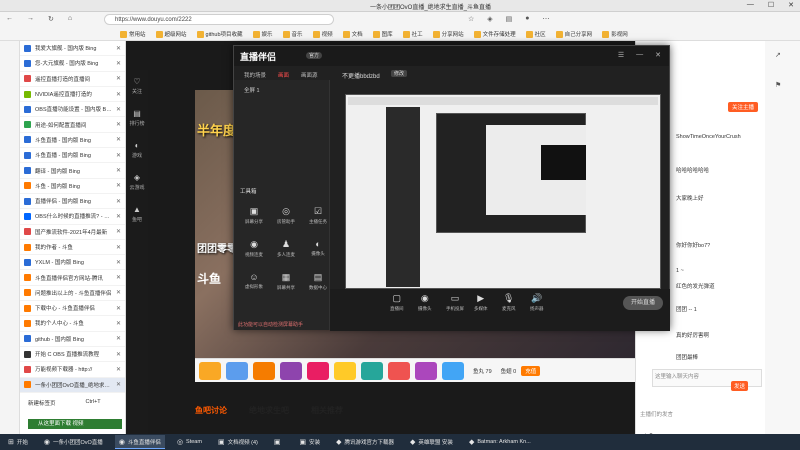 This screenshot has width=800, height=450. What do you see at coordinates (643, 303) in the screenshot?
I see `go-live-button: 开始直播` at bounding box center [643, 303].